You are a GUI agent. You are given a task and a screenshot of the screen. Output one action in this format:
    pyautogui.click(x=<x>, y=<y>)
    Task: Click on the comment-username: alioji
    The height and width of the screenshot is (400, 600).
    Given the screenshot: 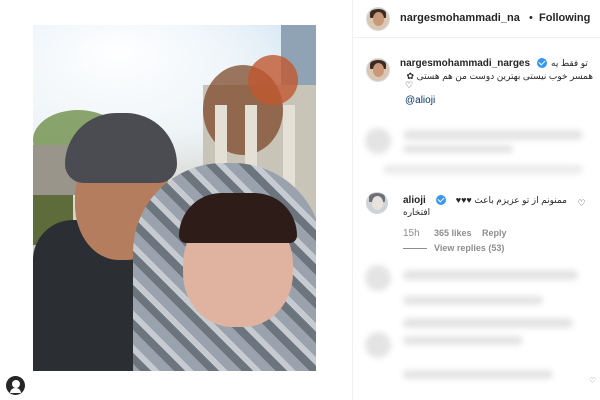 What is the action you would take?
    pyautogui.click(x=414, y=200)
    